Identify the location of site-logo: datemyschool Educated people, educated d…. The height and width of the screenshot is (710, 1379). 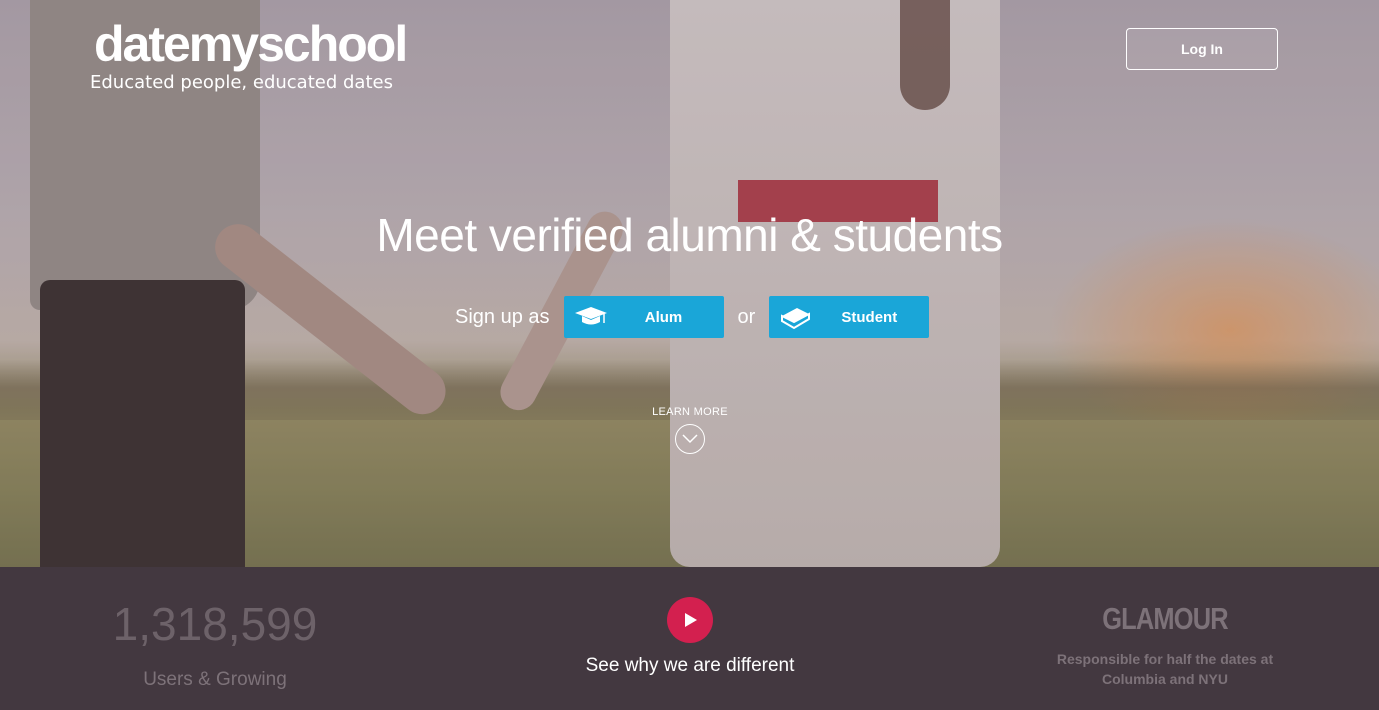
(249, 53).